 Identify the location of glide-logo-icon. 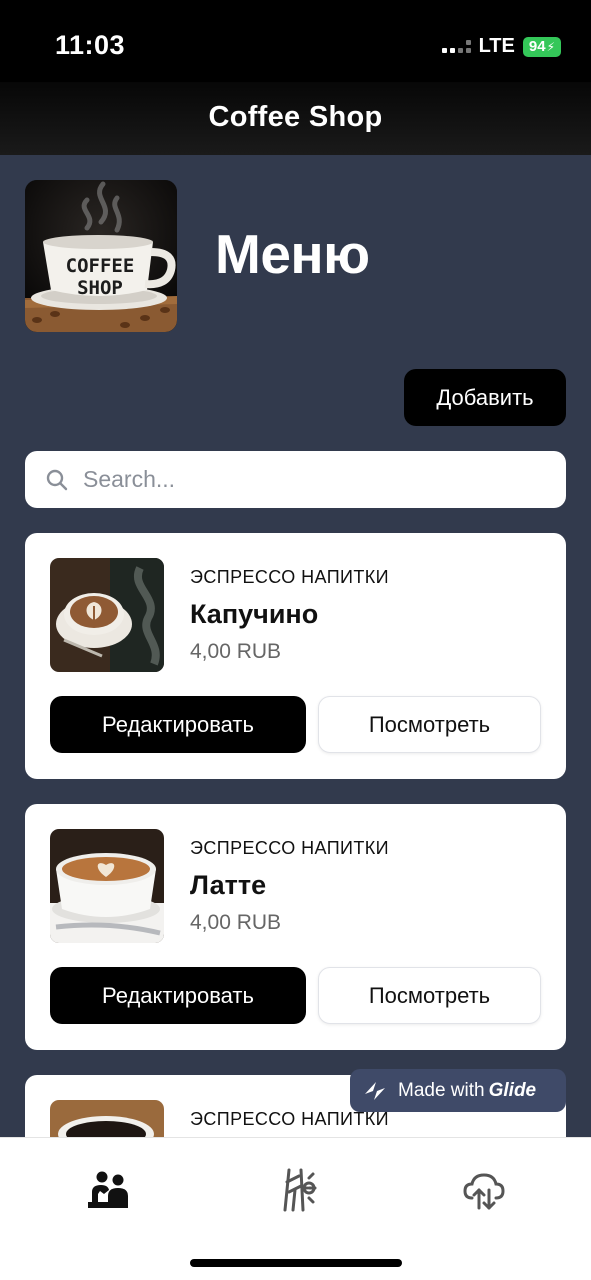
(375, 1090).